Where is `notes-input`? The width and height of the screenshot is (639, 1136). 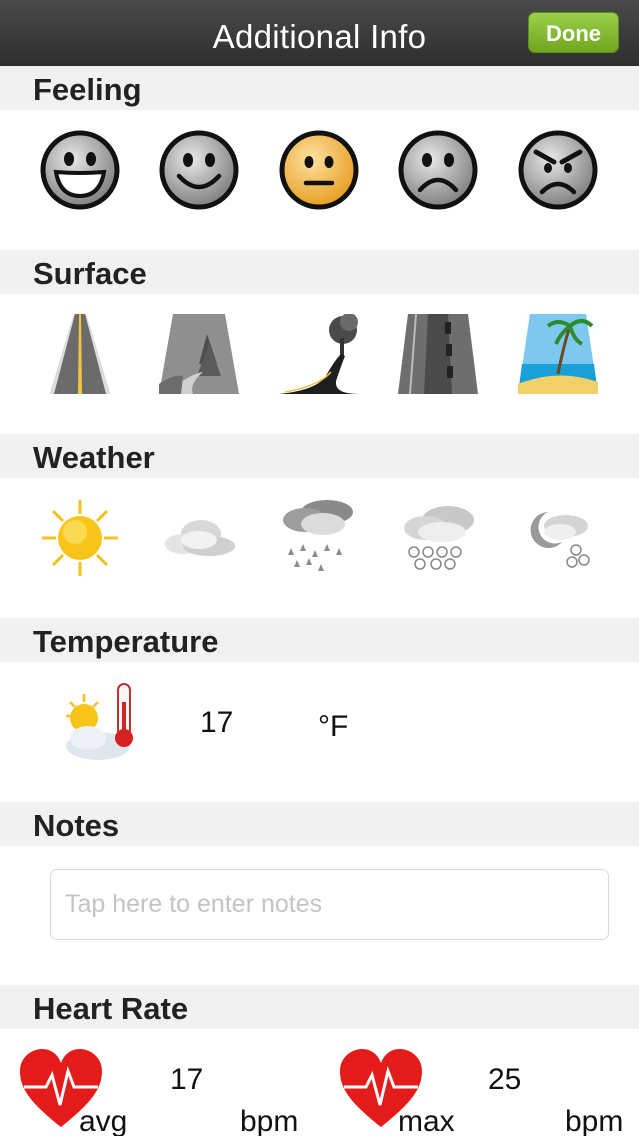
notes-input is located at coordinates (329, 904).